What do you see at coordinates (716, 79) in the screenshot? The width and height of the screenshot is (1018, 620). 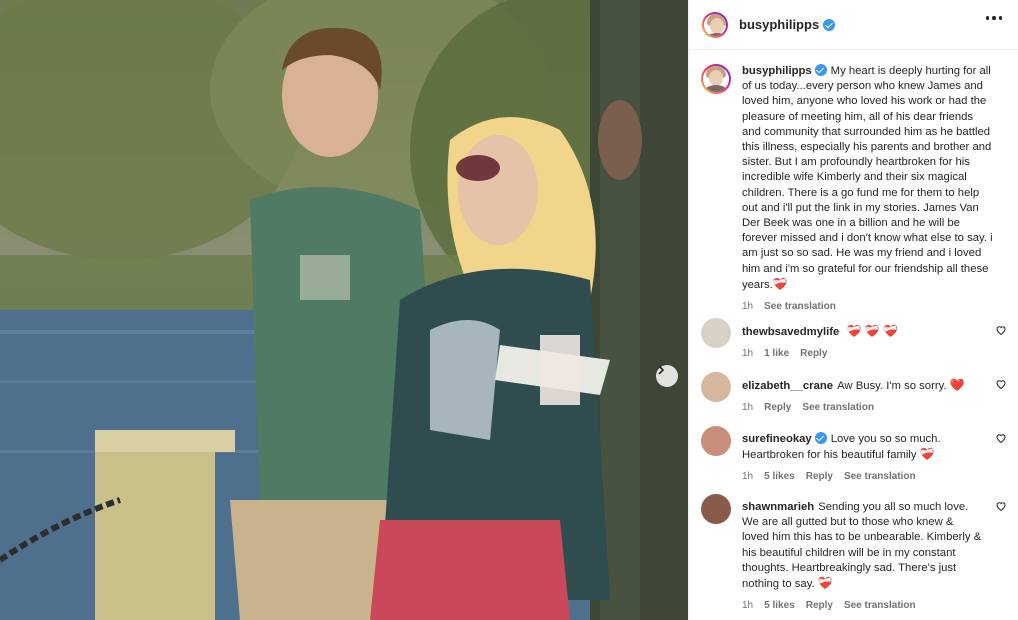 I see `caption-avatar` at bounding box center [716, 79].